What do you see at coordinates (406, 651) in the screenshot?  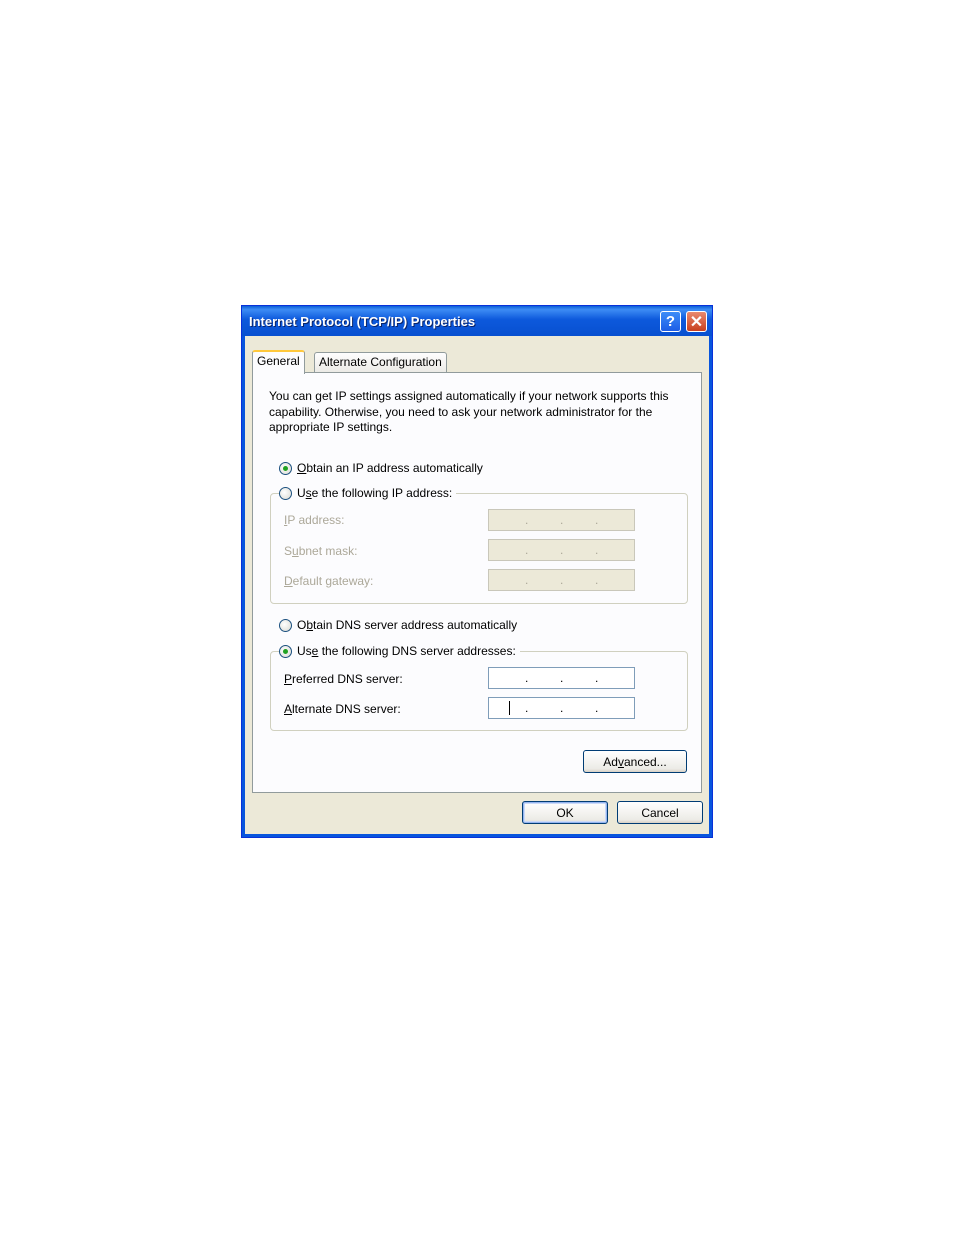 I see `use-following-dns-label: Use the following DNS server addresses:` at bounding box center [406, 651].